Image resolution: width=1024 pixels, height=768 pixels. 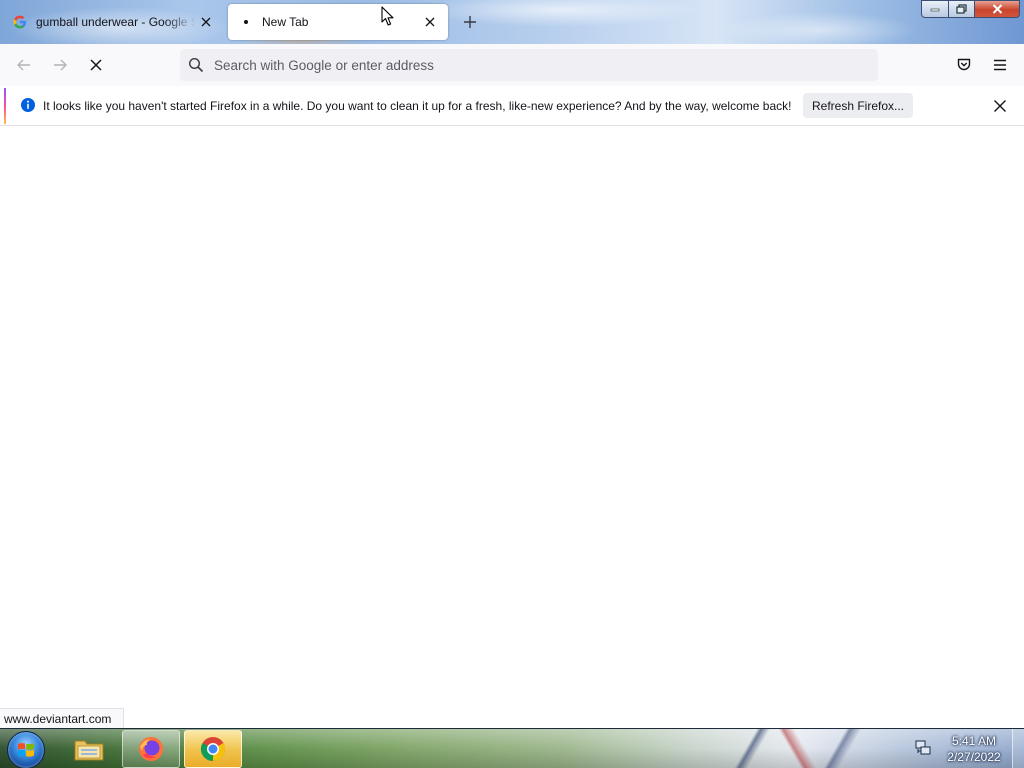 I want to click on restore-icon, so click(x=961, y=9).